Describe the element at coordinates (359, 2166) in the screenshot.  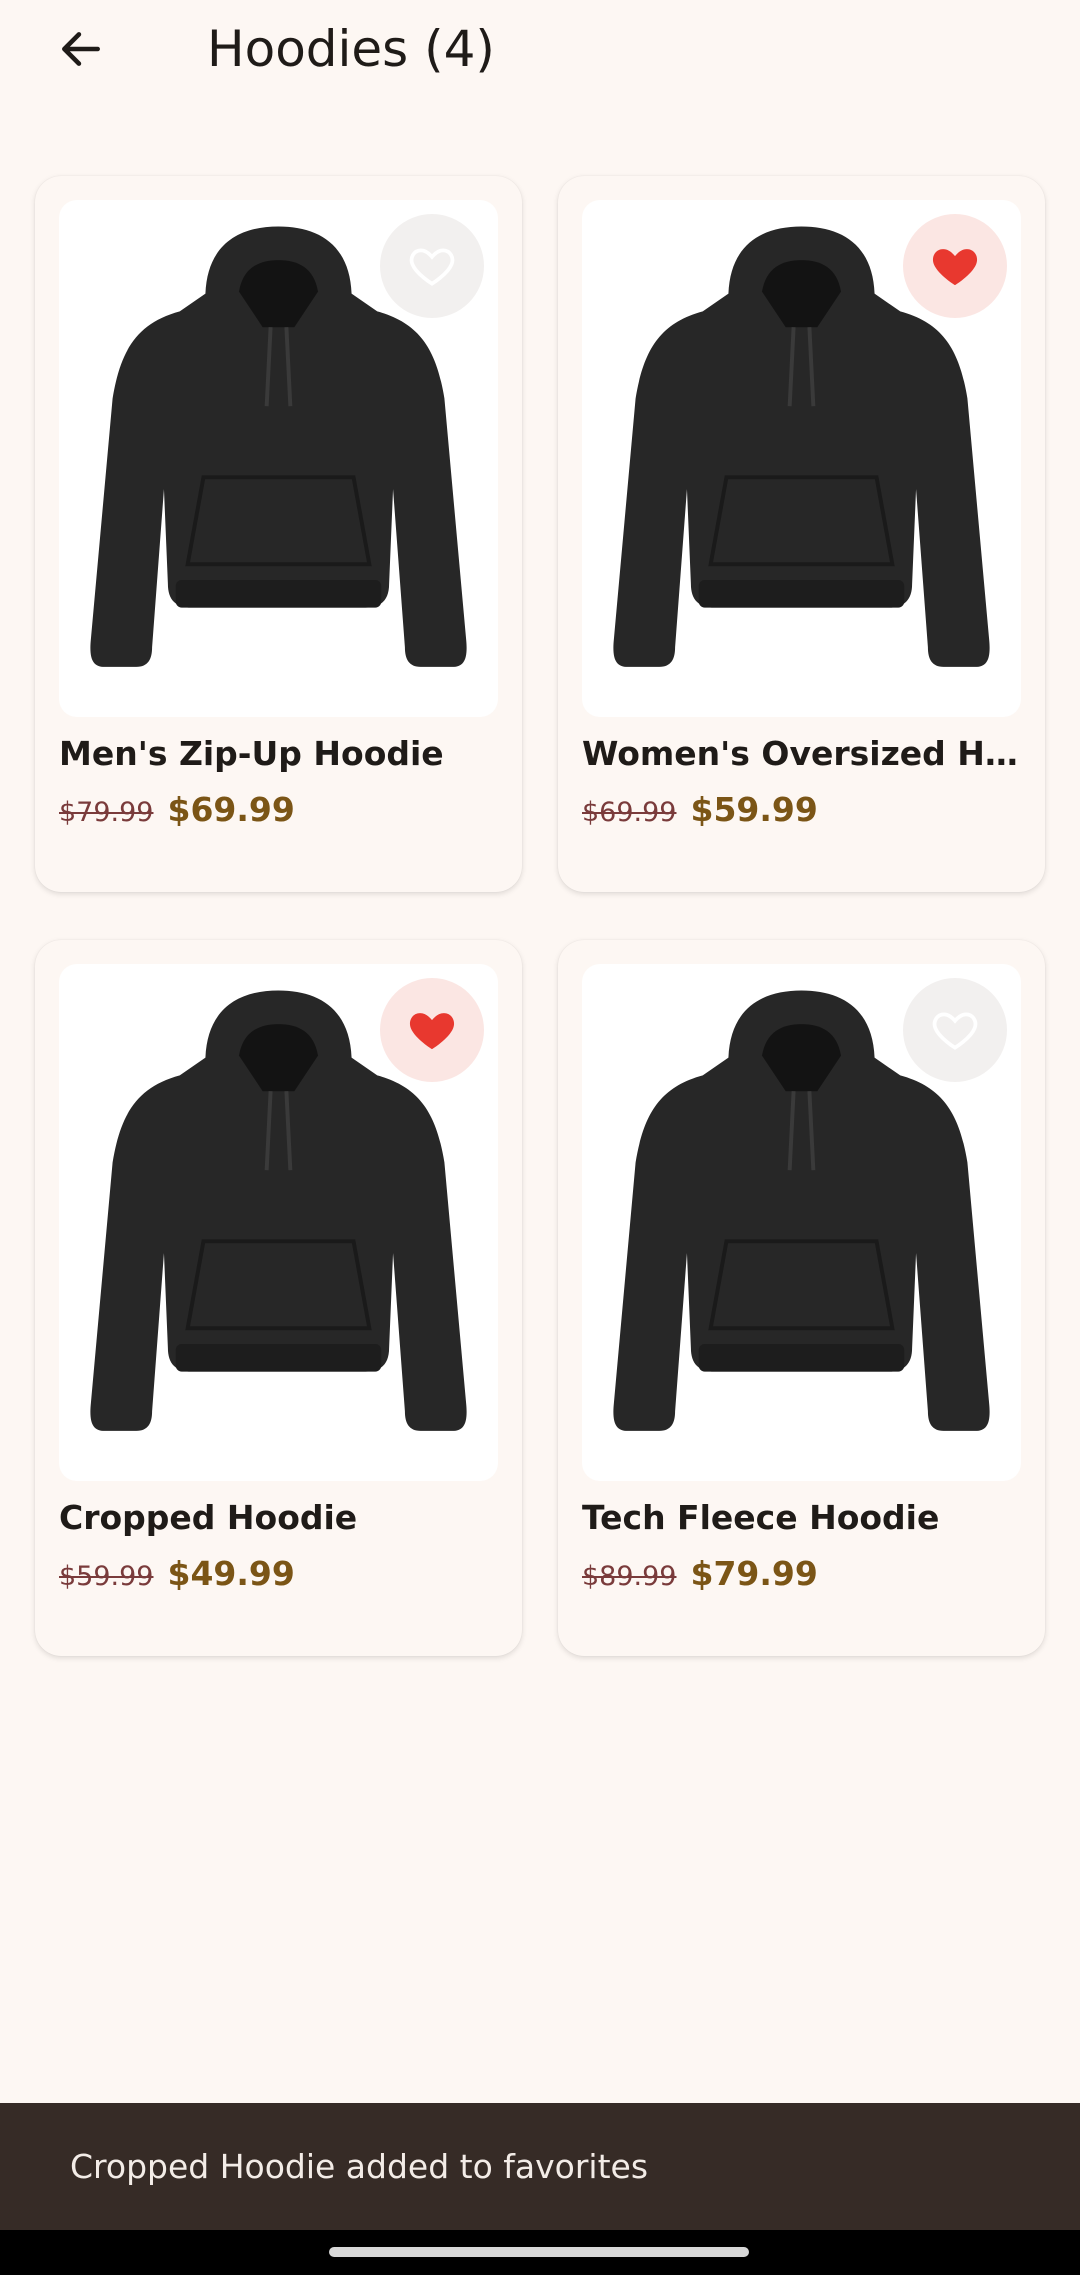
I see `snackbar-message: Cropped Hoodie added to favorites` at that location.